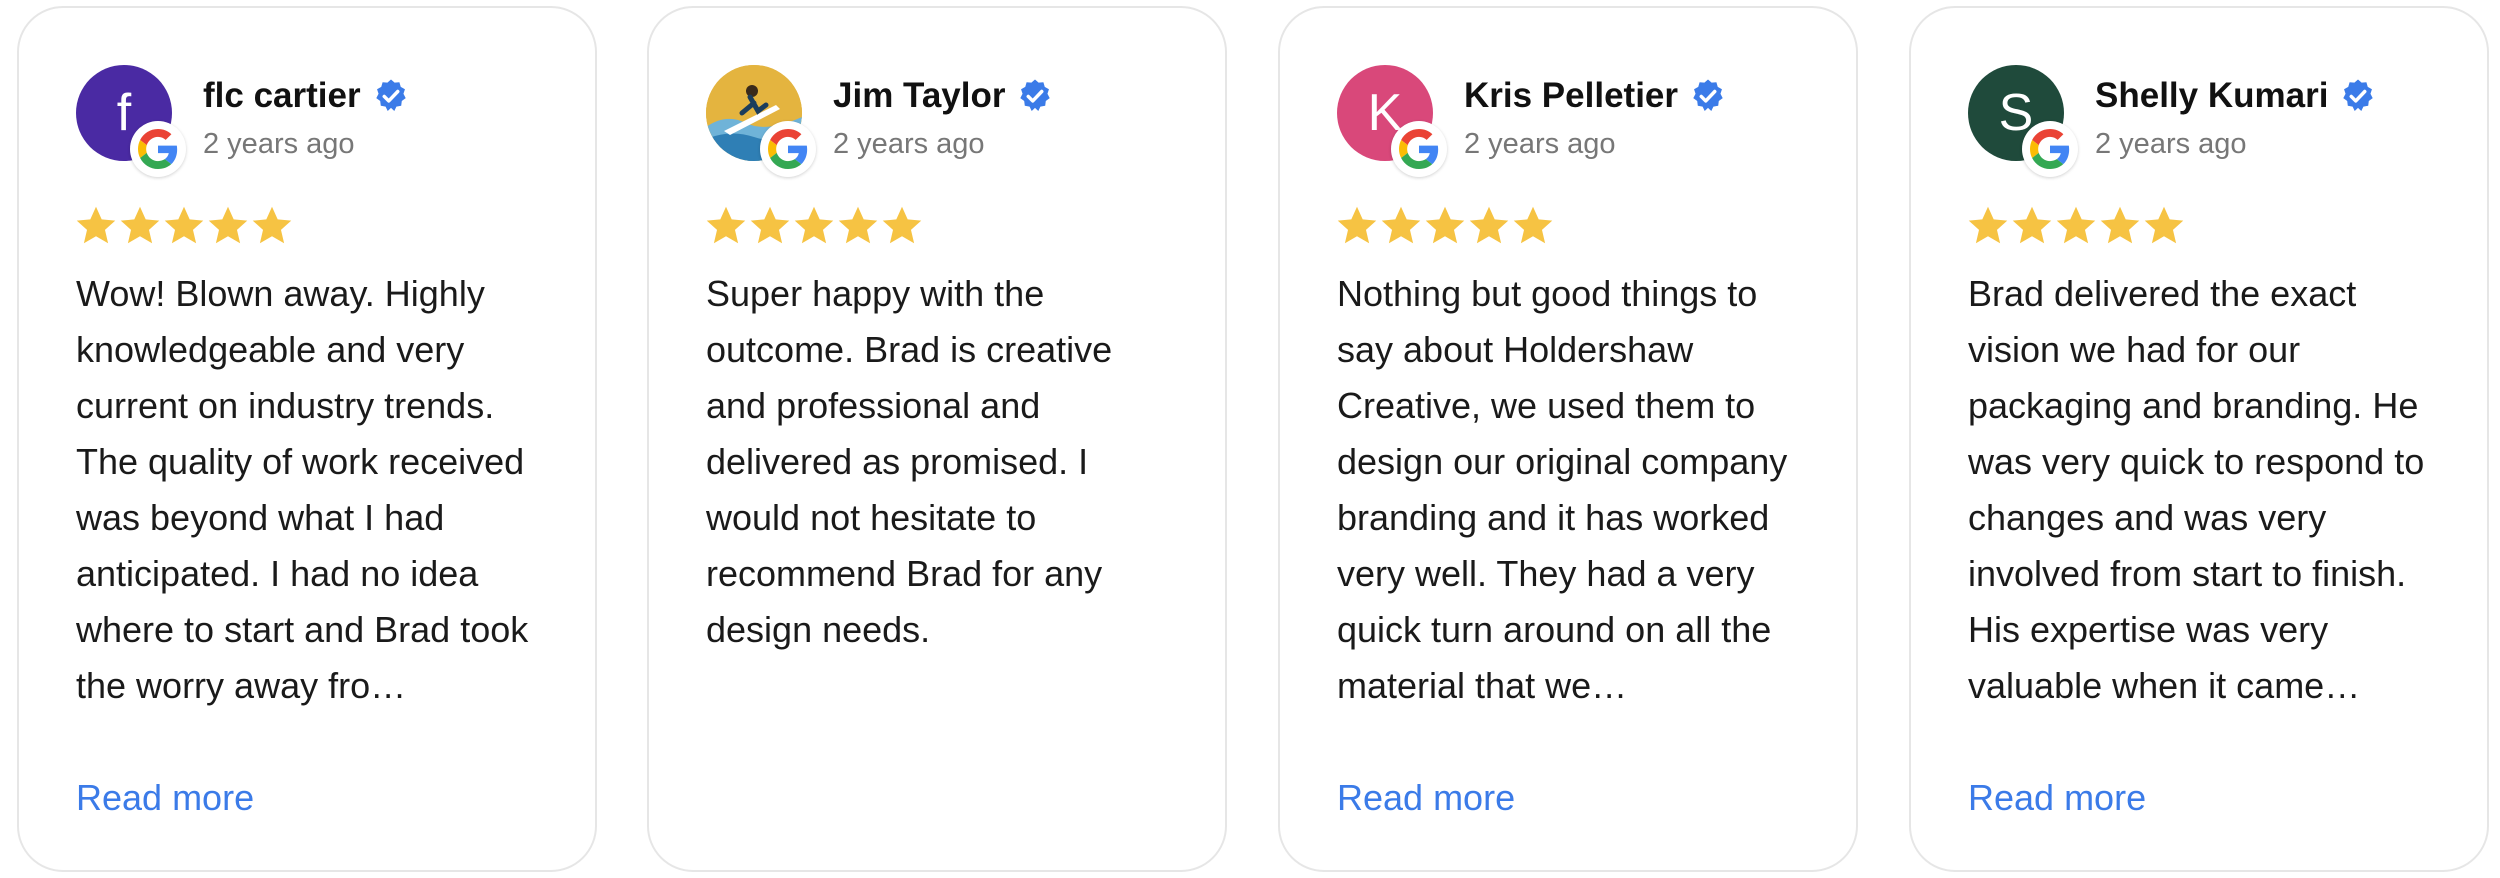 The width and height of the screenshot is (2500, 878). What do you see at coordinates (1571, 96) in the screenshot?
I see `reviewer-name: Kris Pelletier` at bounding box center [1571, 96].